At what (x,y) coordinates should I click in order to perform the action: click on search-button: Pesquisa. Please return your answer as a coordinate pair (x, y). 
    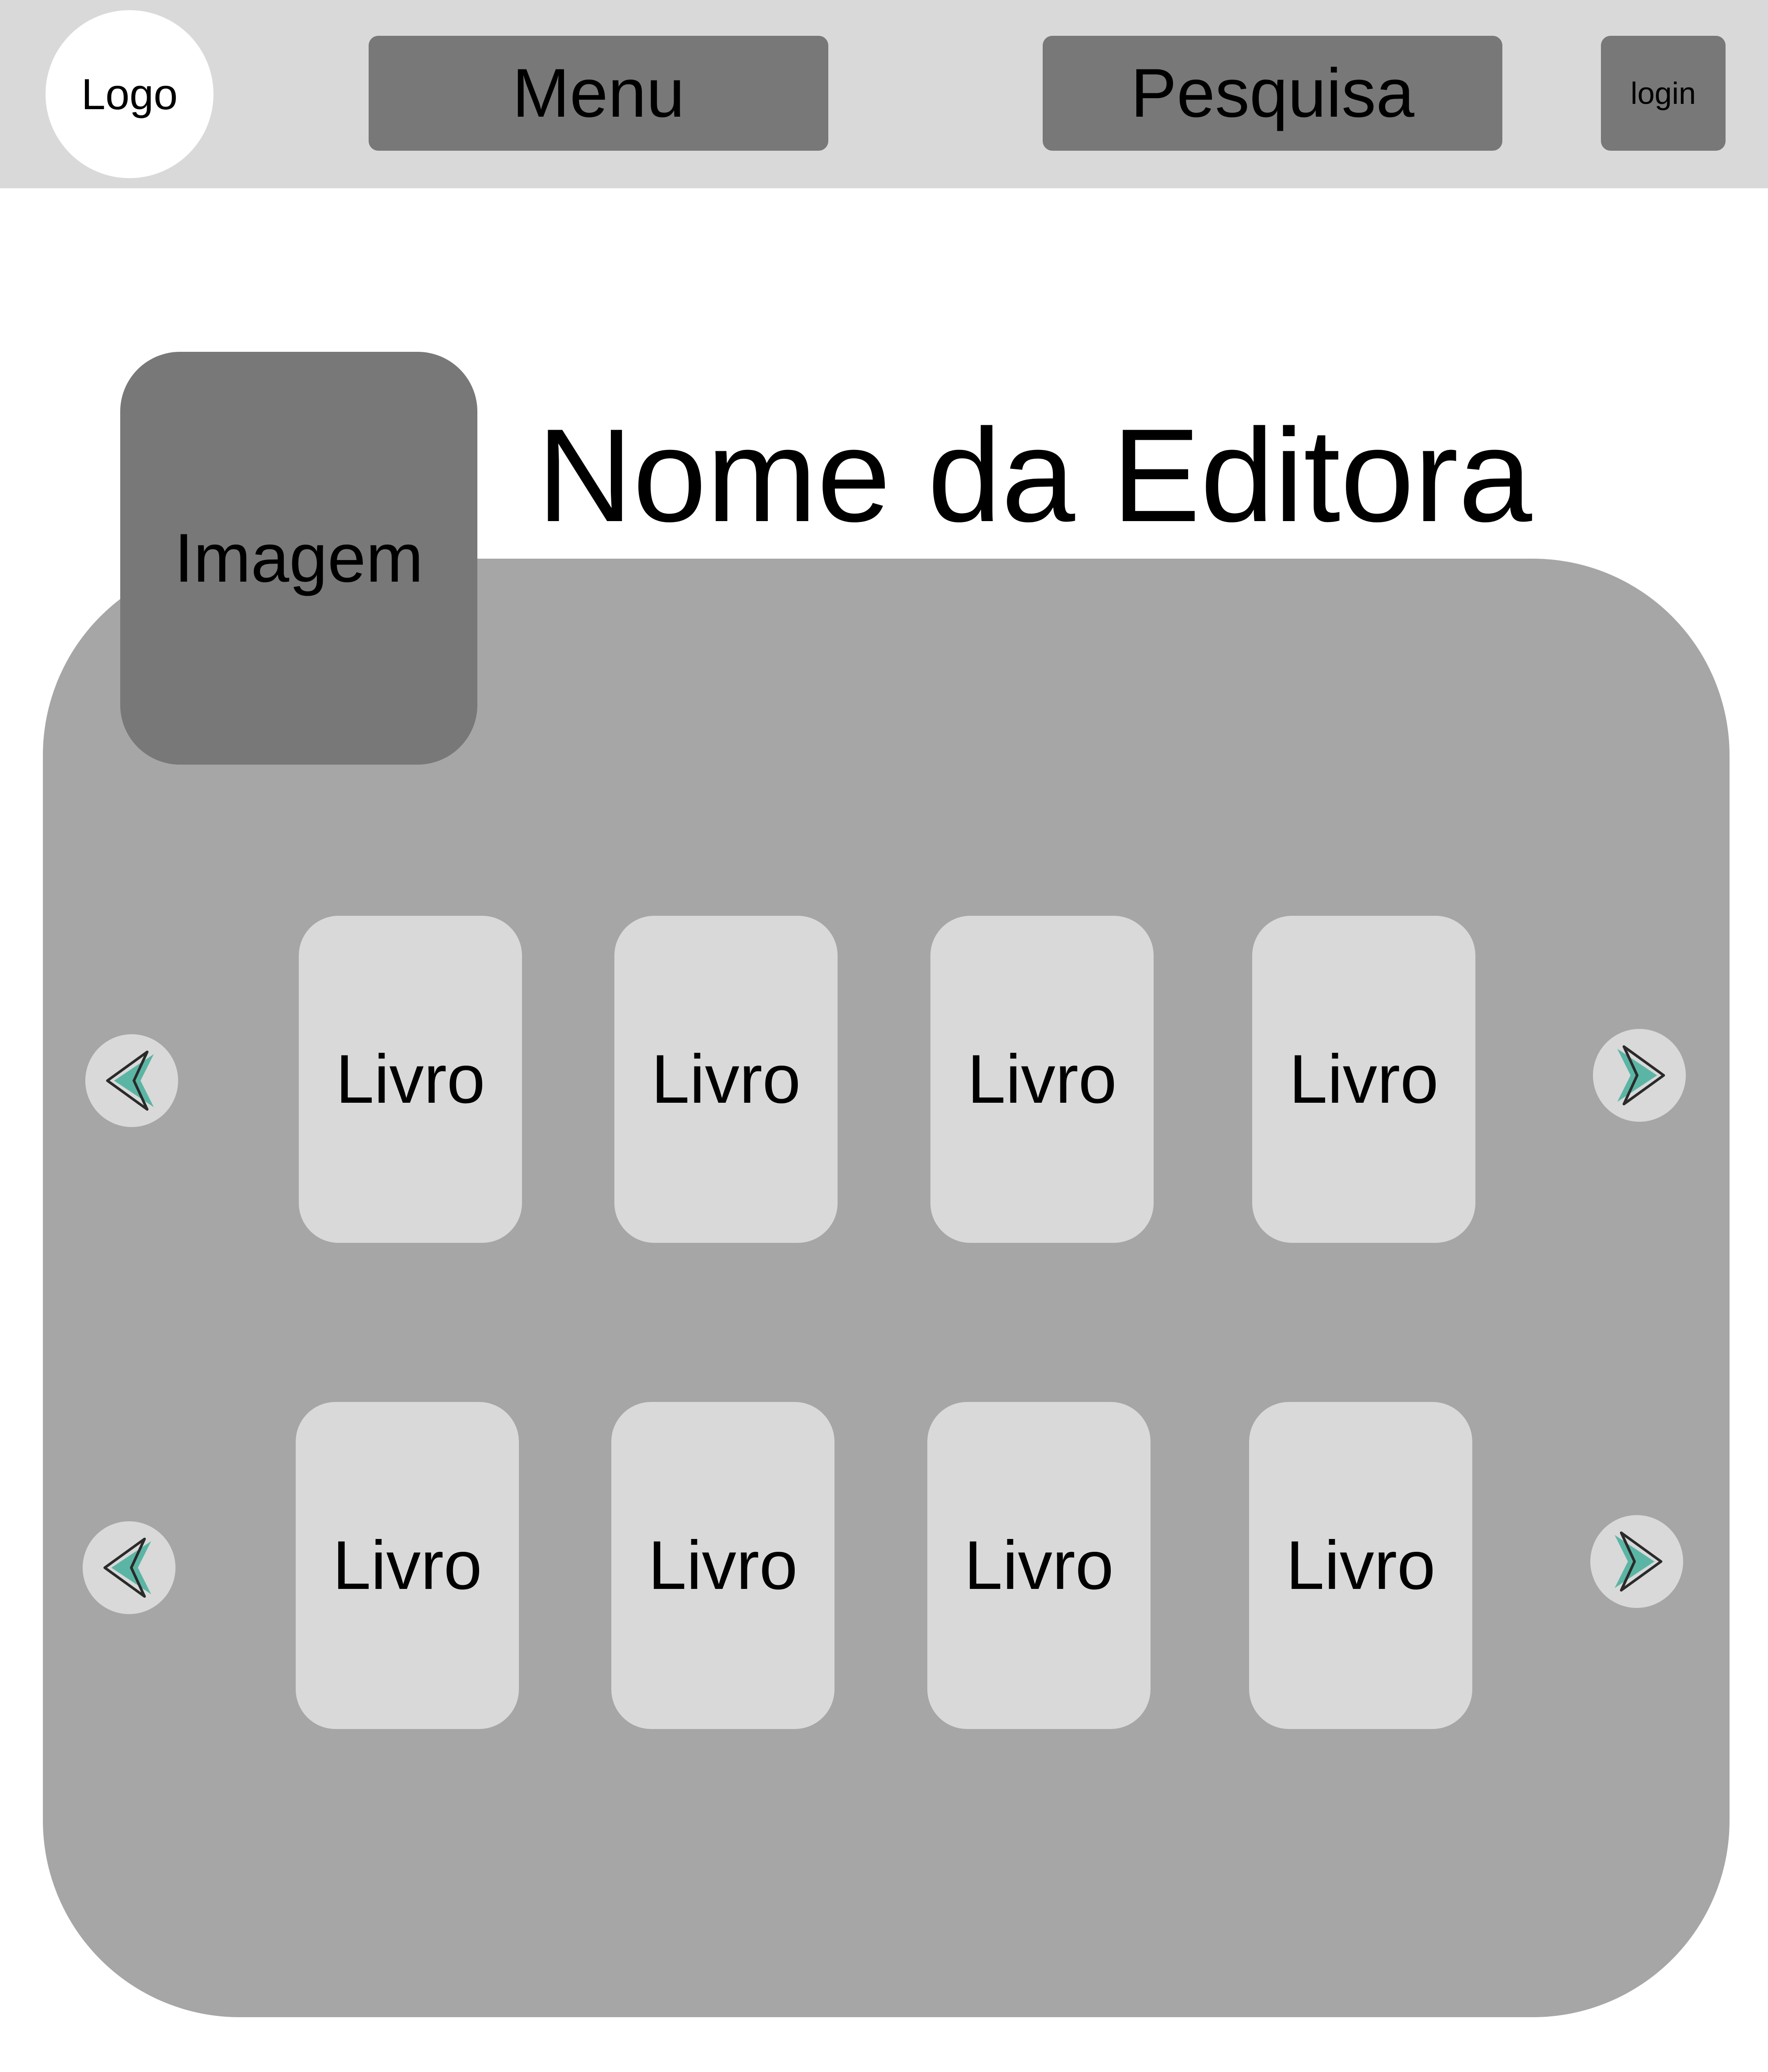
    Looking at the image, I should click on (1272, 93).